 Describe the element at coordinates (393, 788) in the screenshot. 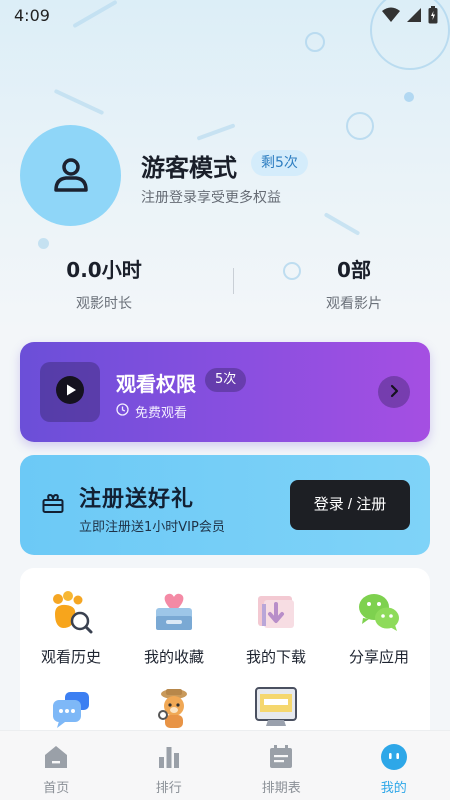

I see `nav-label: 我的` at that location.